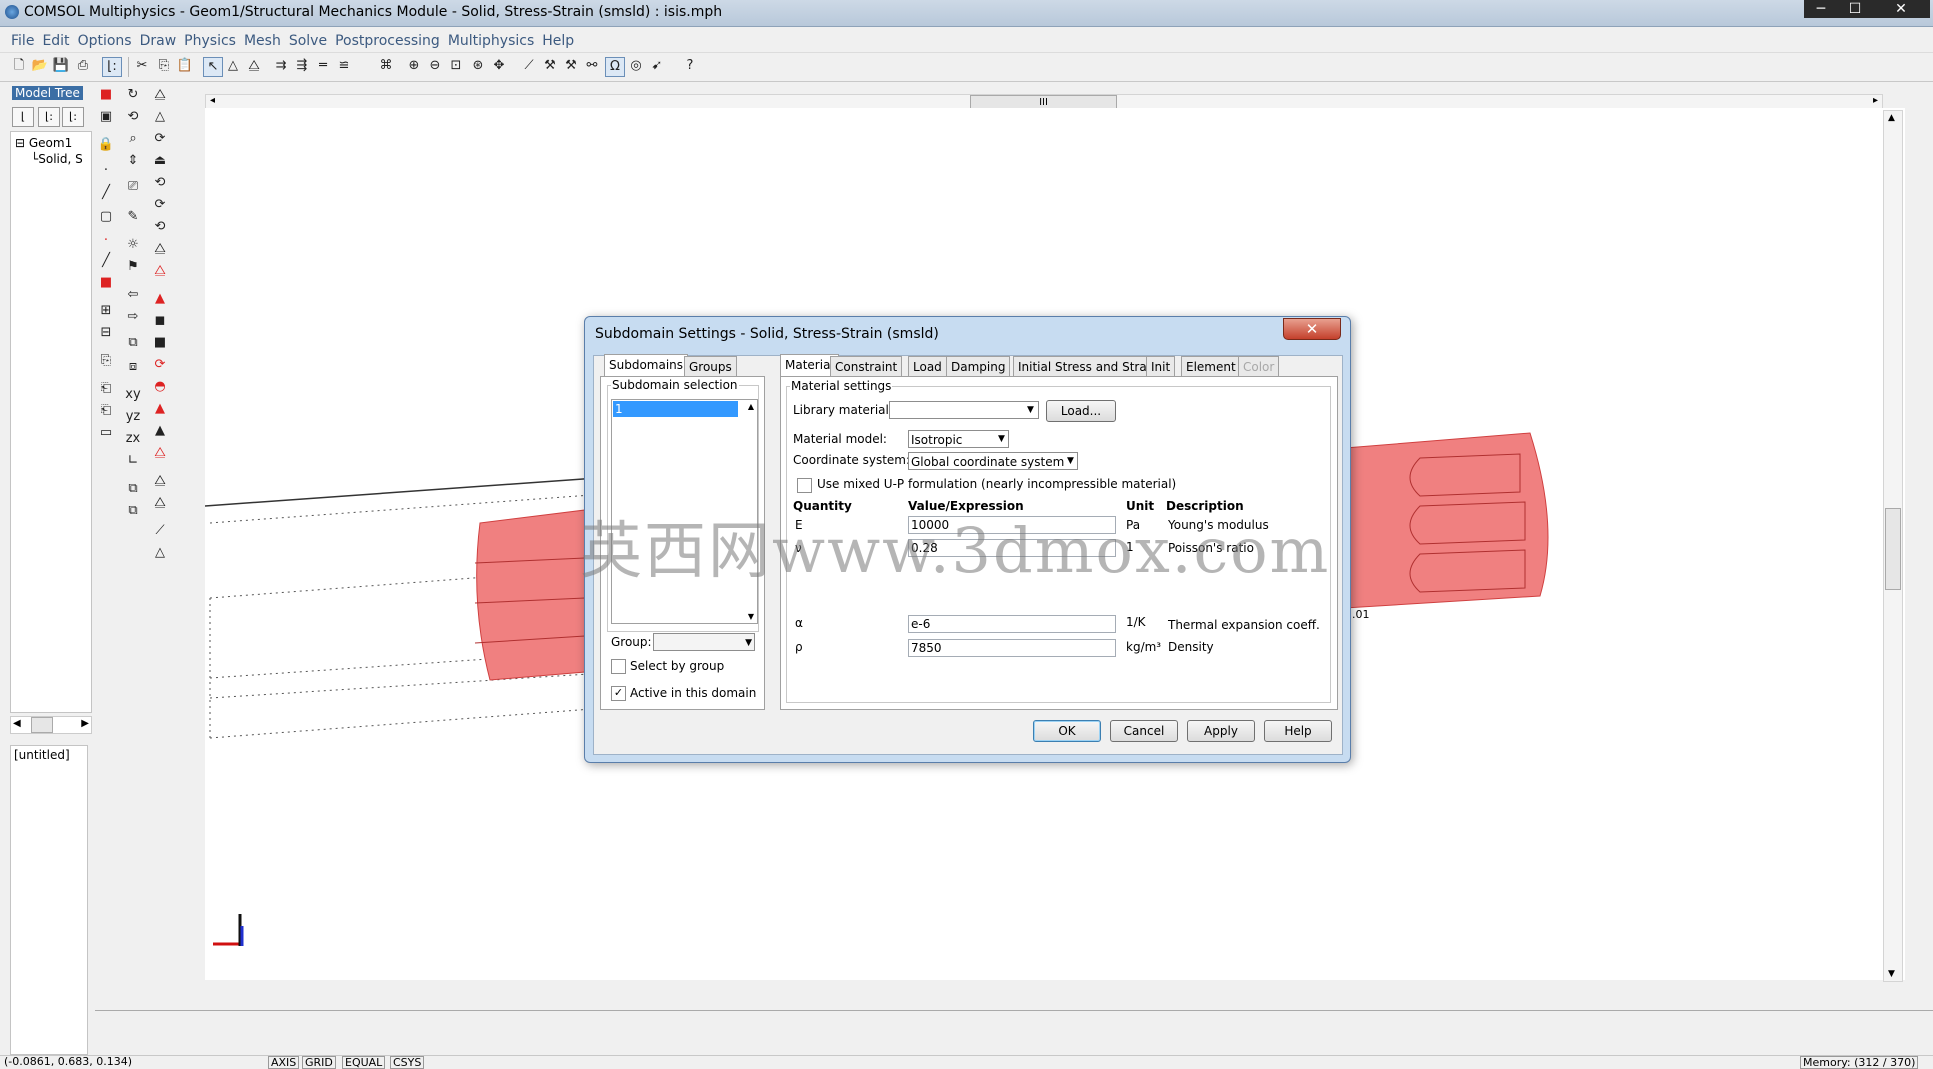 The image size is (1933, 1069). I want to click on material-model-select: Isotropic, so click(958, 439).